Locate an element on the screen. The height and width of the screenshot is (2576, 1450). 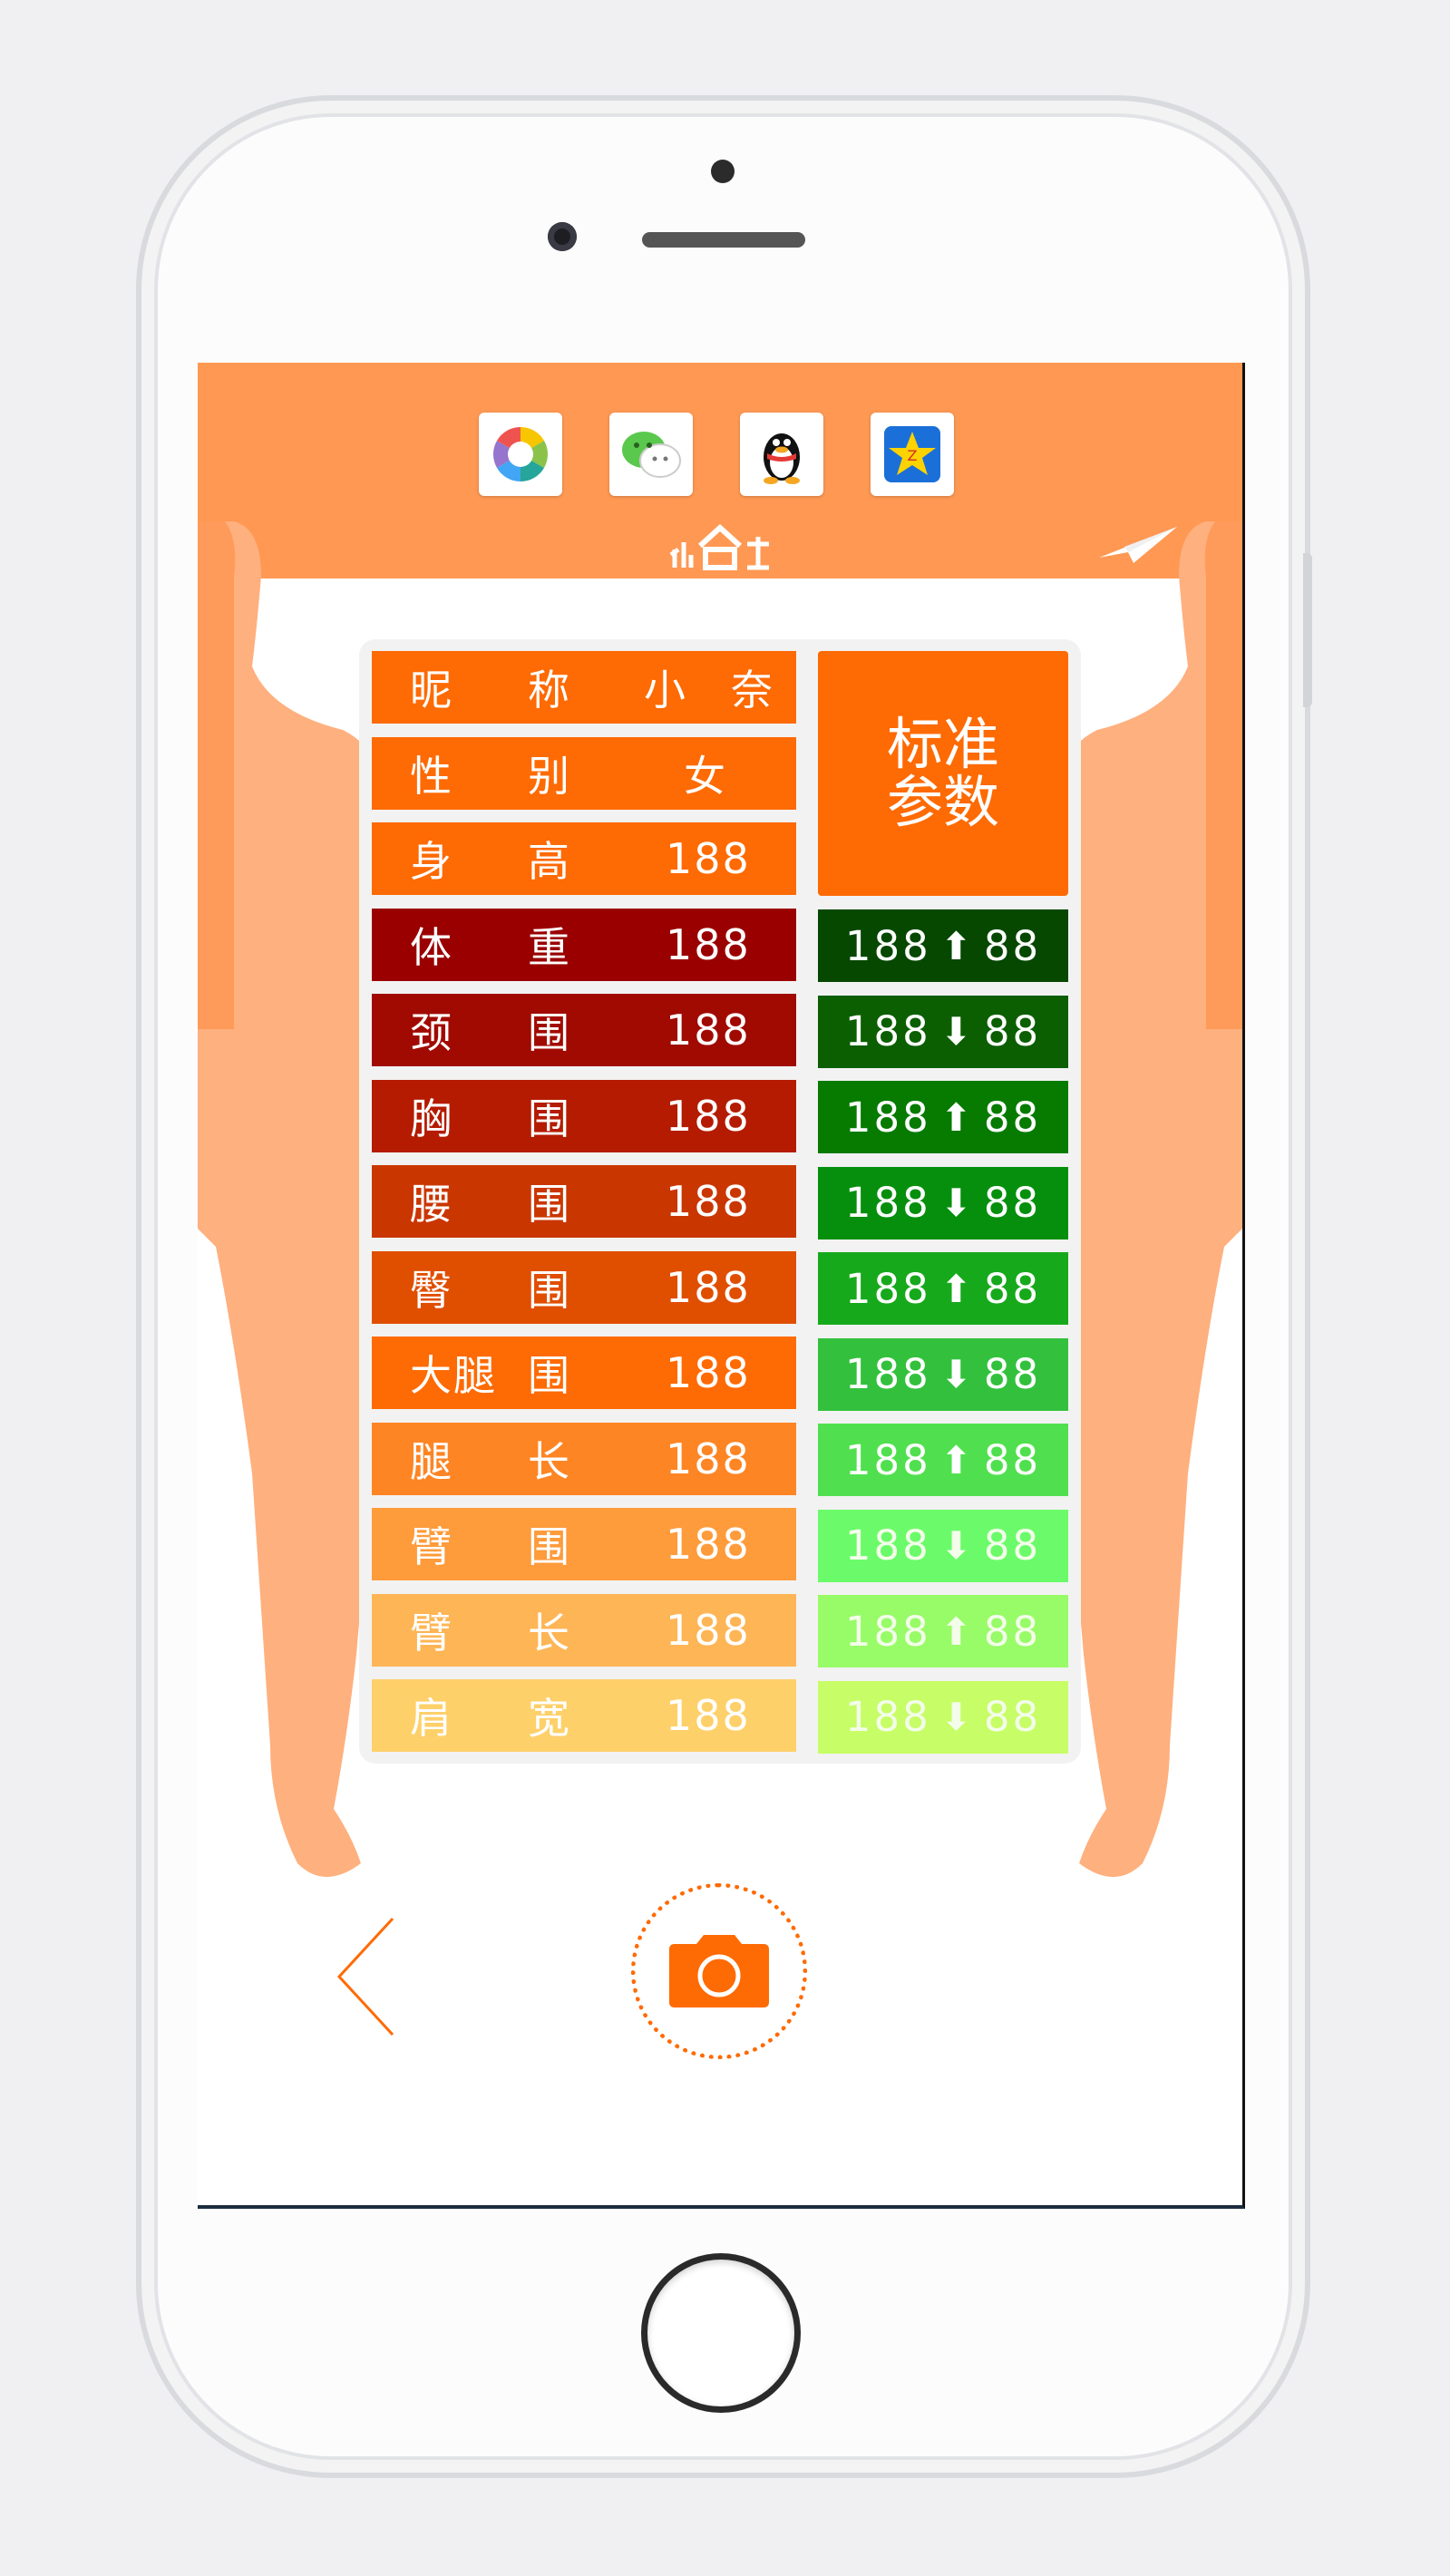
row-label: 昵 is located at coordinates (431, 690).